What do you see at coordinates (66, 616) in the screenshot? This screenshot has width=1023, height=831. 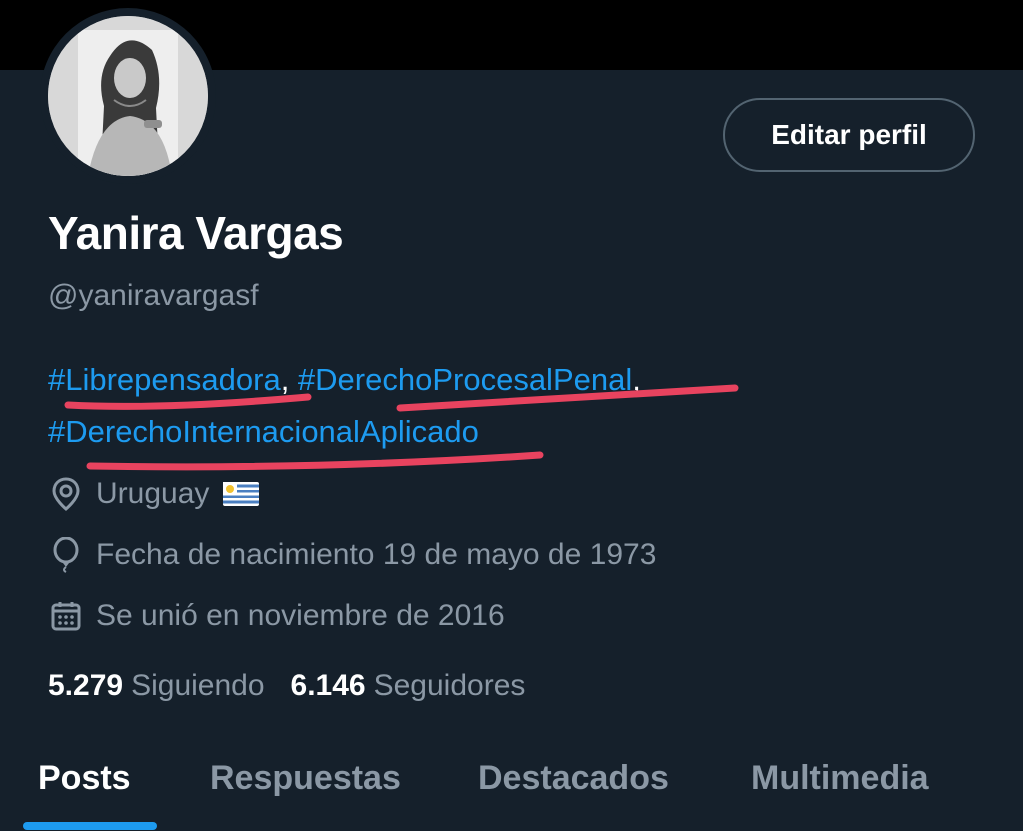 I see `calendar-icon` at bounding box center [66, 616].